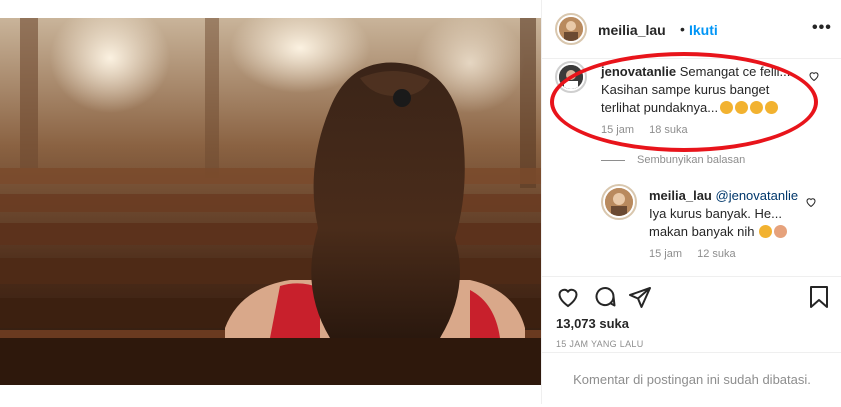  I want to click on comment-line-2: Kasihan sampe kurus banget, so click(685, 89).